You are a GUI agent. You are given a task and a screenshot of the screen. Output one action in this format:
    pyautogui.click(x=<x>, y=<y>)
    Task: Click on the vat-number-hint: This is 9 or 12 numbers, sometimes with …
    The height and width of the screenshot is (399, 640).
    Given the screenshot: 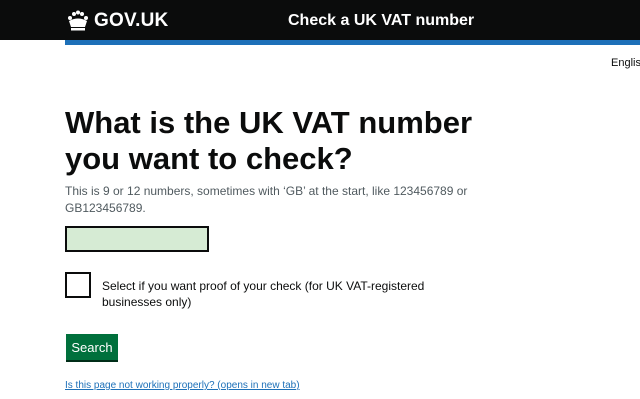 What is the action you would take?
    pyautogui.click(x=266, y=199)
    